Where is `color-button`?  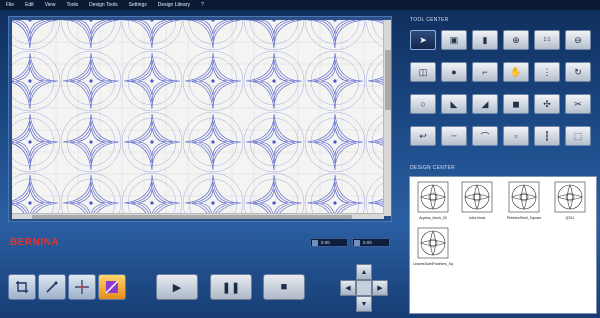 color-button is located at coordinates (112, 287).